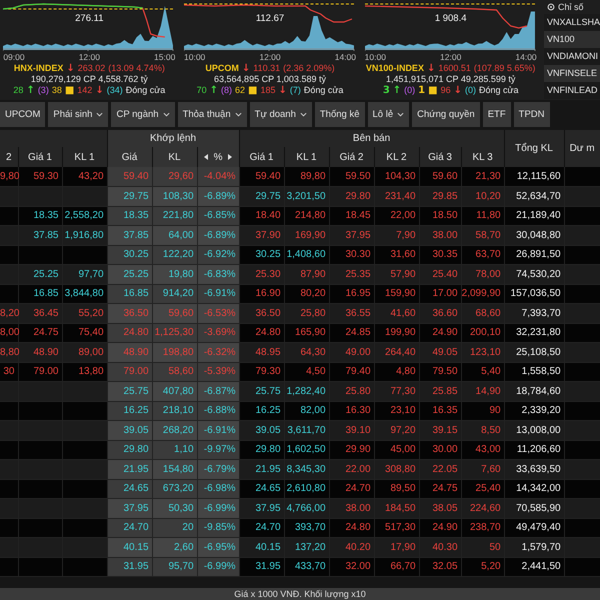 The width and height of the screenshot is (600, 600). What do you see at coordinates (70, 68) in the screenshot?
I see `direction-arrow: ↓` at bounding box center [70, 68].